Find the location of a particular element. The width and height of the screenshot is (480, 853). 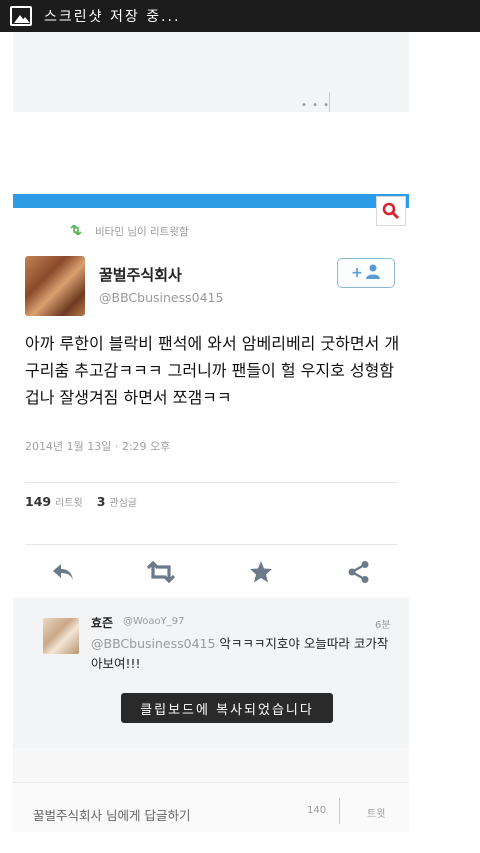

retweet-stat: 149 리트윗 is located at coordinates (54, 501).